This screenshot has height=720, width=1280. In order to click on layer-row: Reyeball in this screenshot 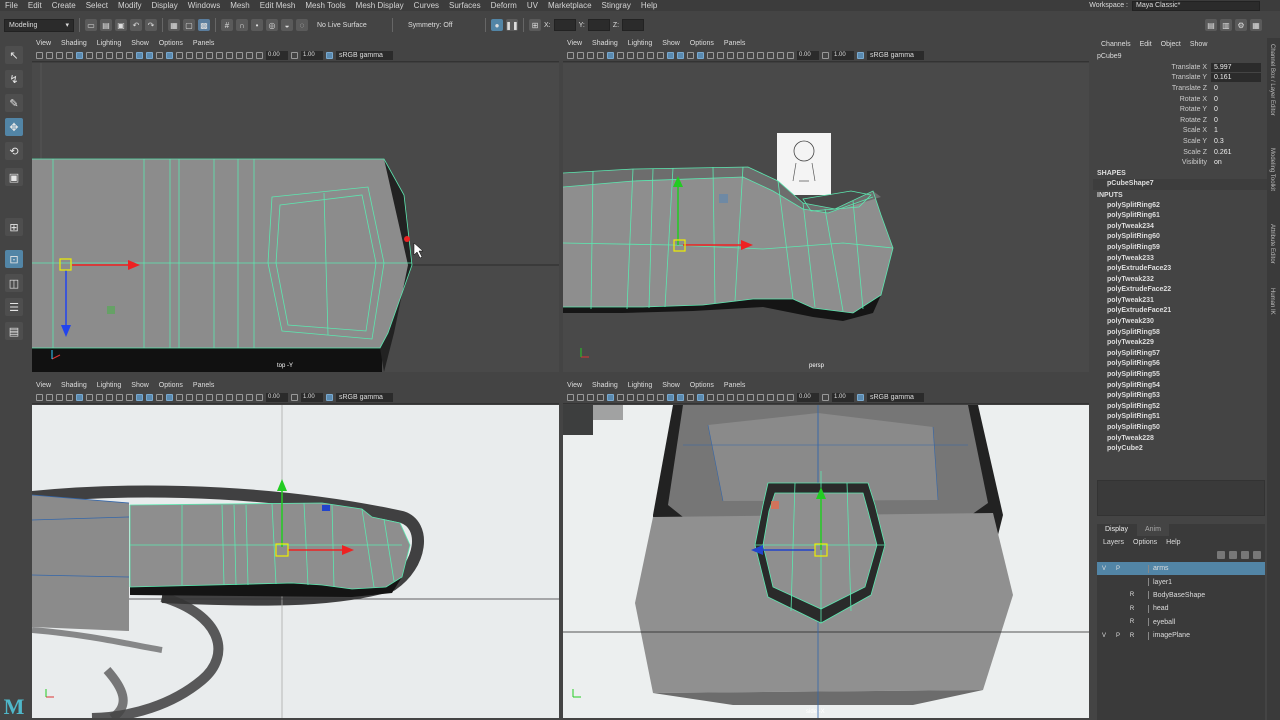, I will do `click(1181, 622)`.